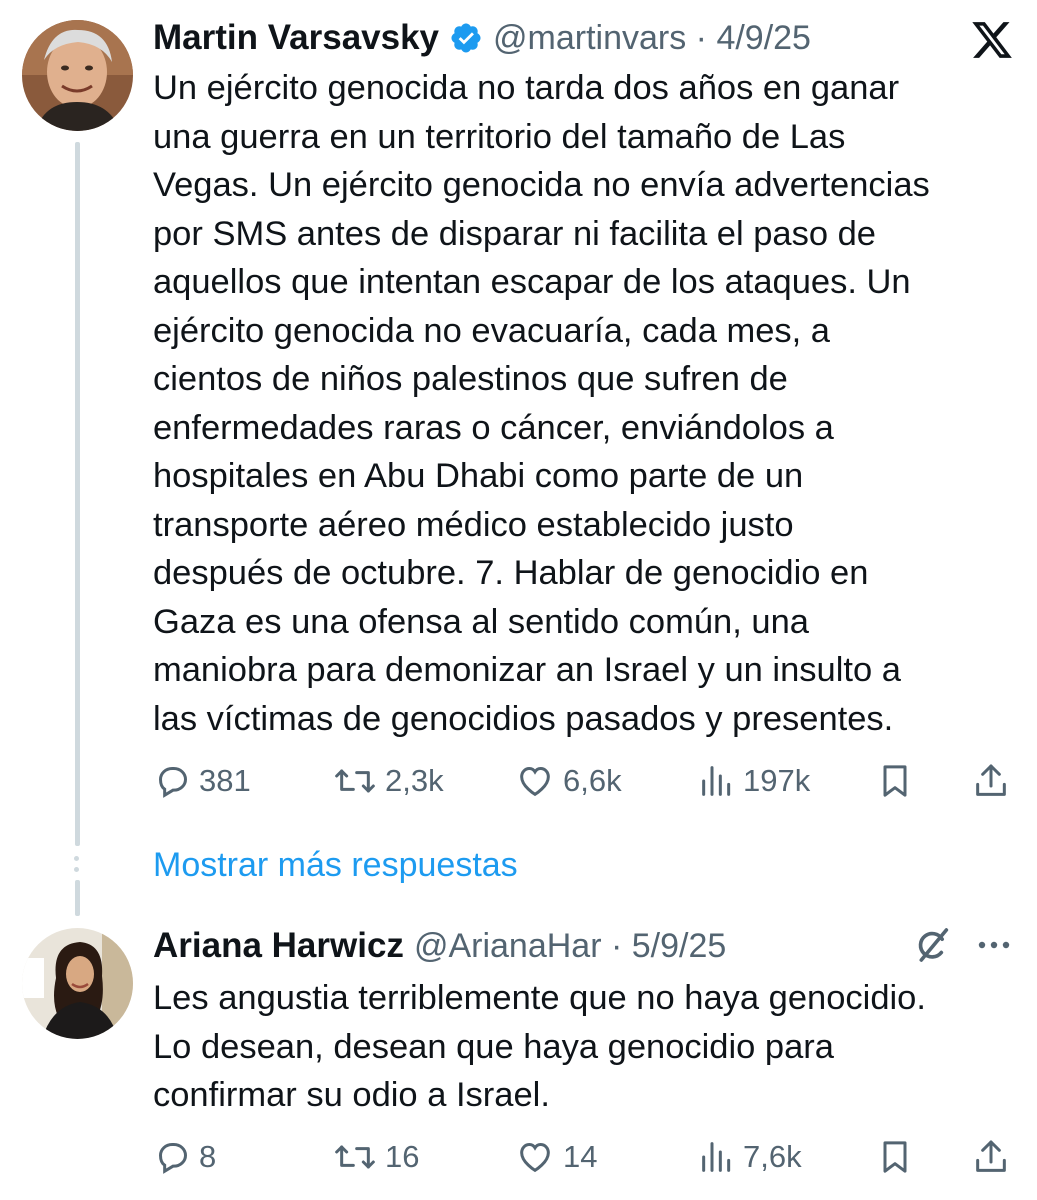 This screenshot has height=1200, width=1037. What do you see at coordinates (478, 476) in the screenshot?
I see `tweet-body-line: hospitales en Abu Dhabi como parte de un` at bounding box center [478, 476].